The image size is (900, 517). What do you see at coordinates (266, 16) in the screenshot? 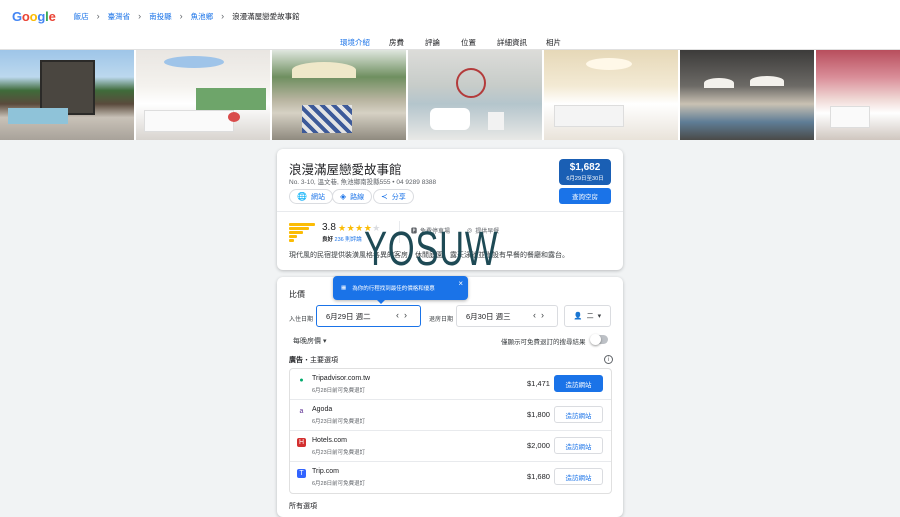
I see `breadcrumb-current: 浪漫滿屋戀愛故事館` at bounding box center [266, 16].